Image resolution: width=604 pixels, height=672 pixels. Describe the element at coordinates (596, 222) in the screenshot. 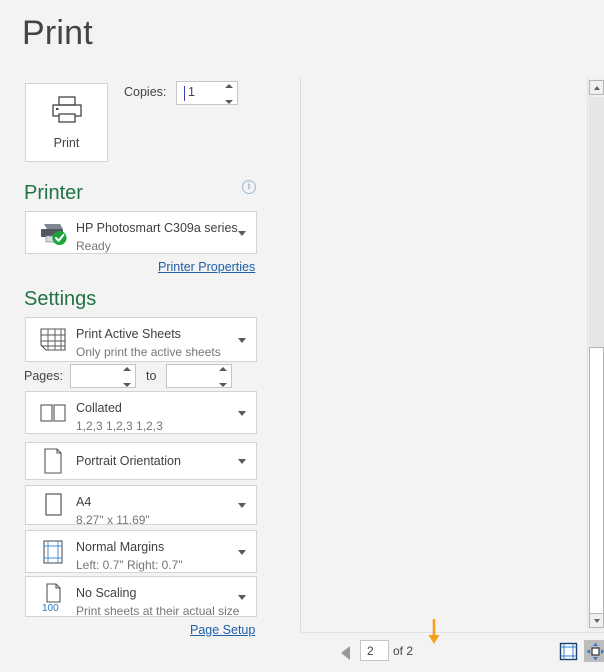

I see `scrollbar-track` at that location.